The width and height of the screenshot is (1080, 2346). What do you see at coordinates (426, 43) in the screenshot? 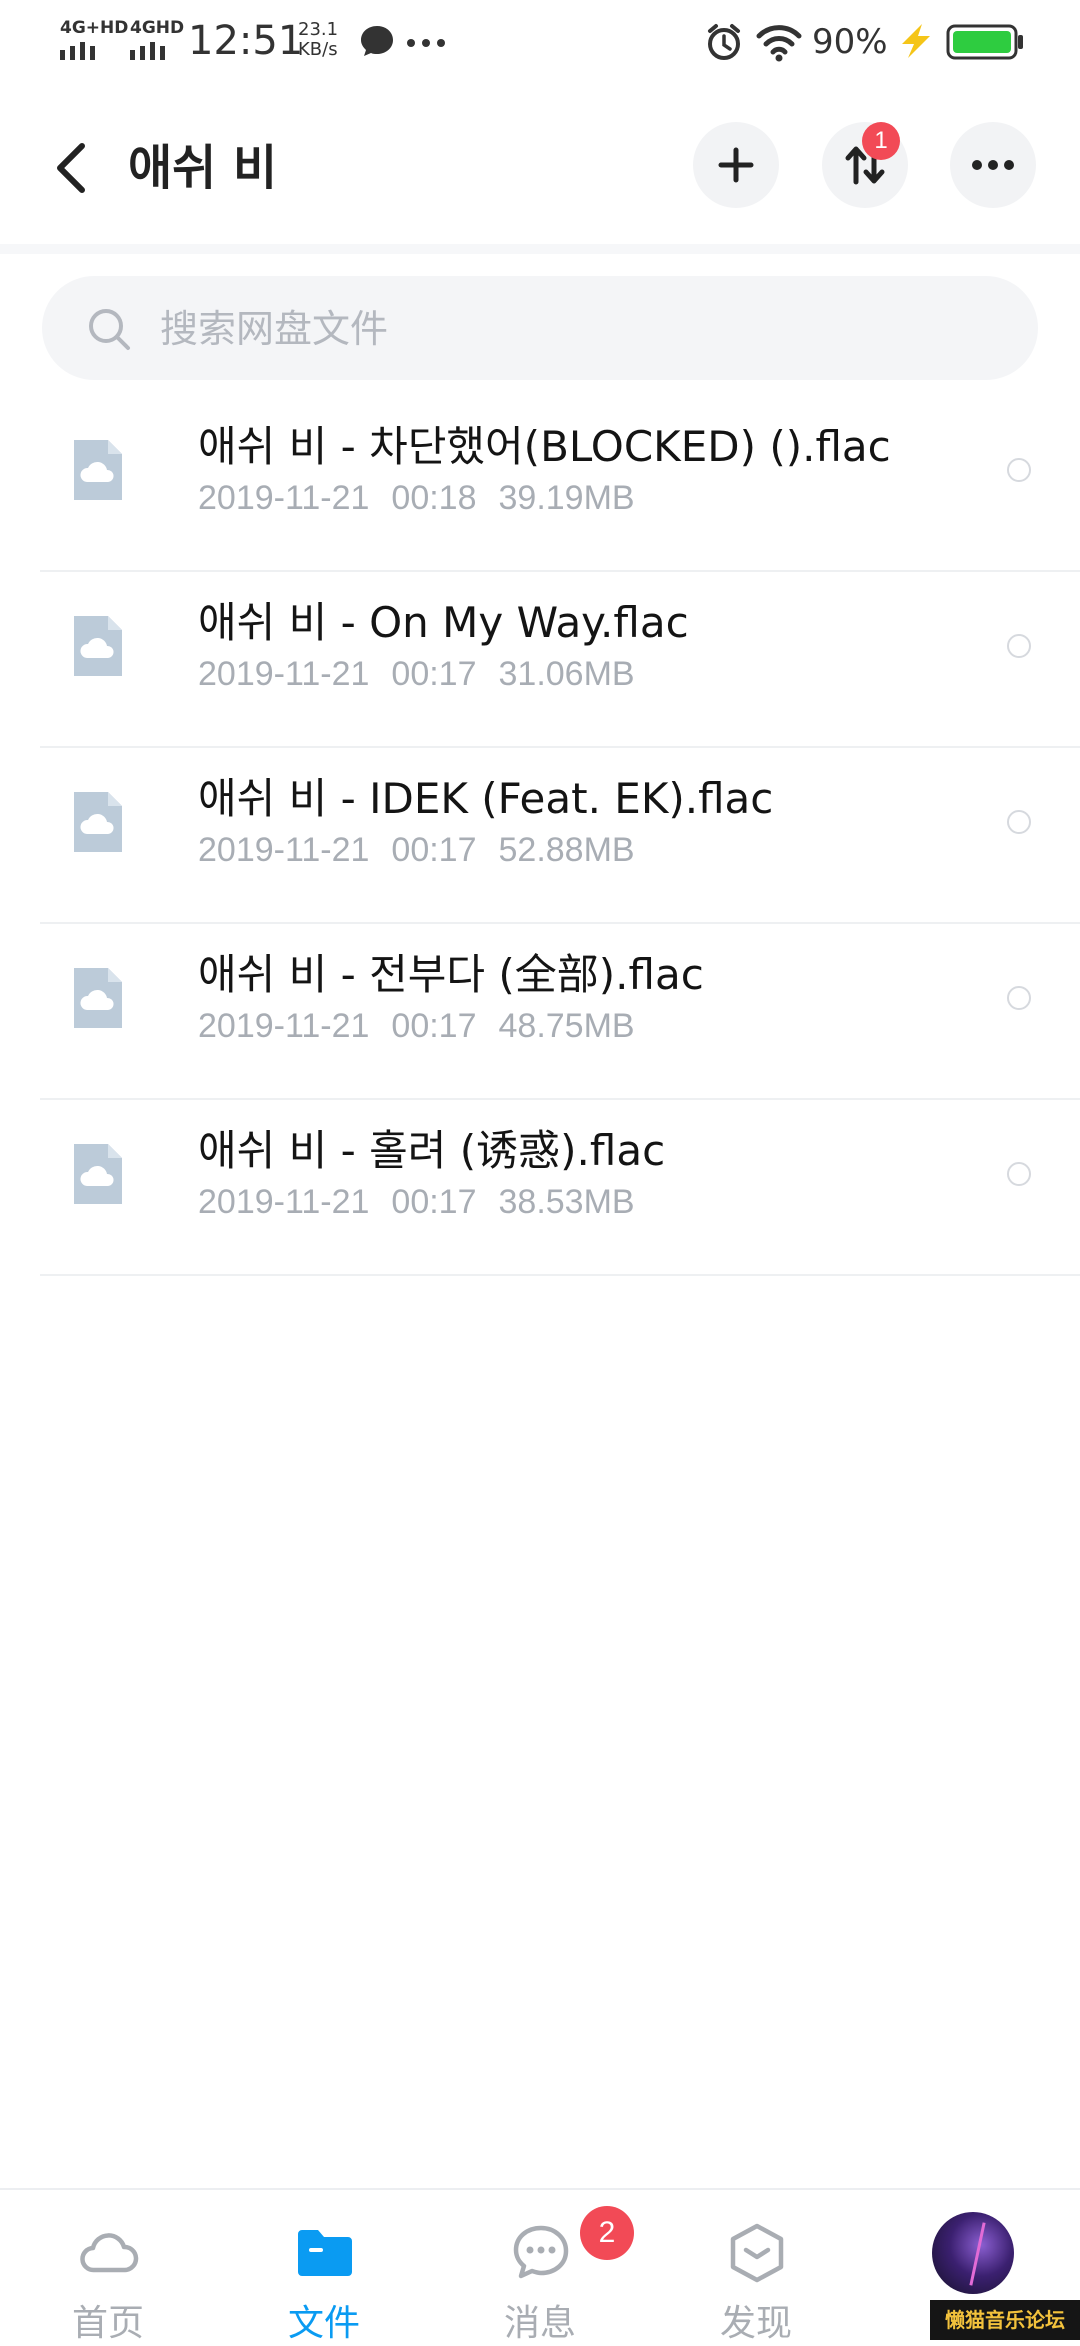
I see `more-notifications-icon` at bounding box center [426, 43].